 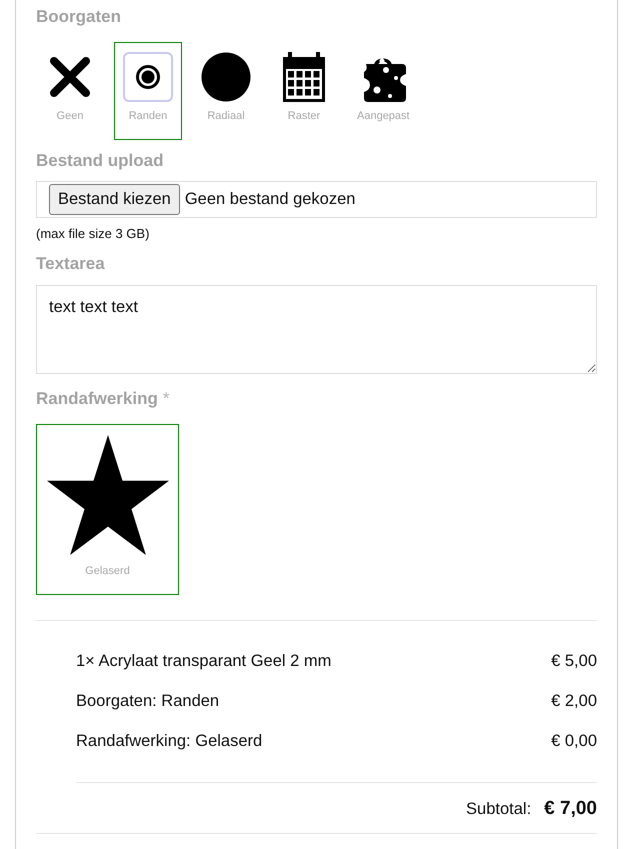 What do you see at coordinates (383, 91) in the screenshot?
I see `option-button: Aangepast` at bounding box center [383, 91].